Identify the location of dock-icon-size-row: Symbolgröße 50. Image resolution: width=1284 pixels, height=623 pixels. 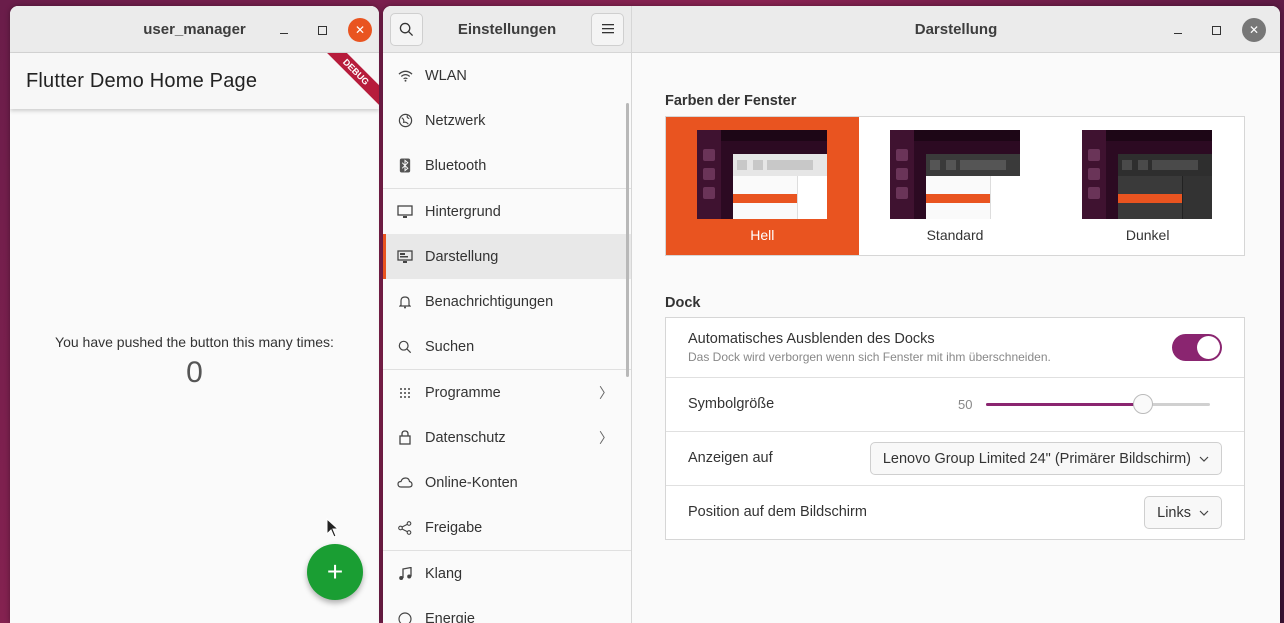
(955, 405).